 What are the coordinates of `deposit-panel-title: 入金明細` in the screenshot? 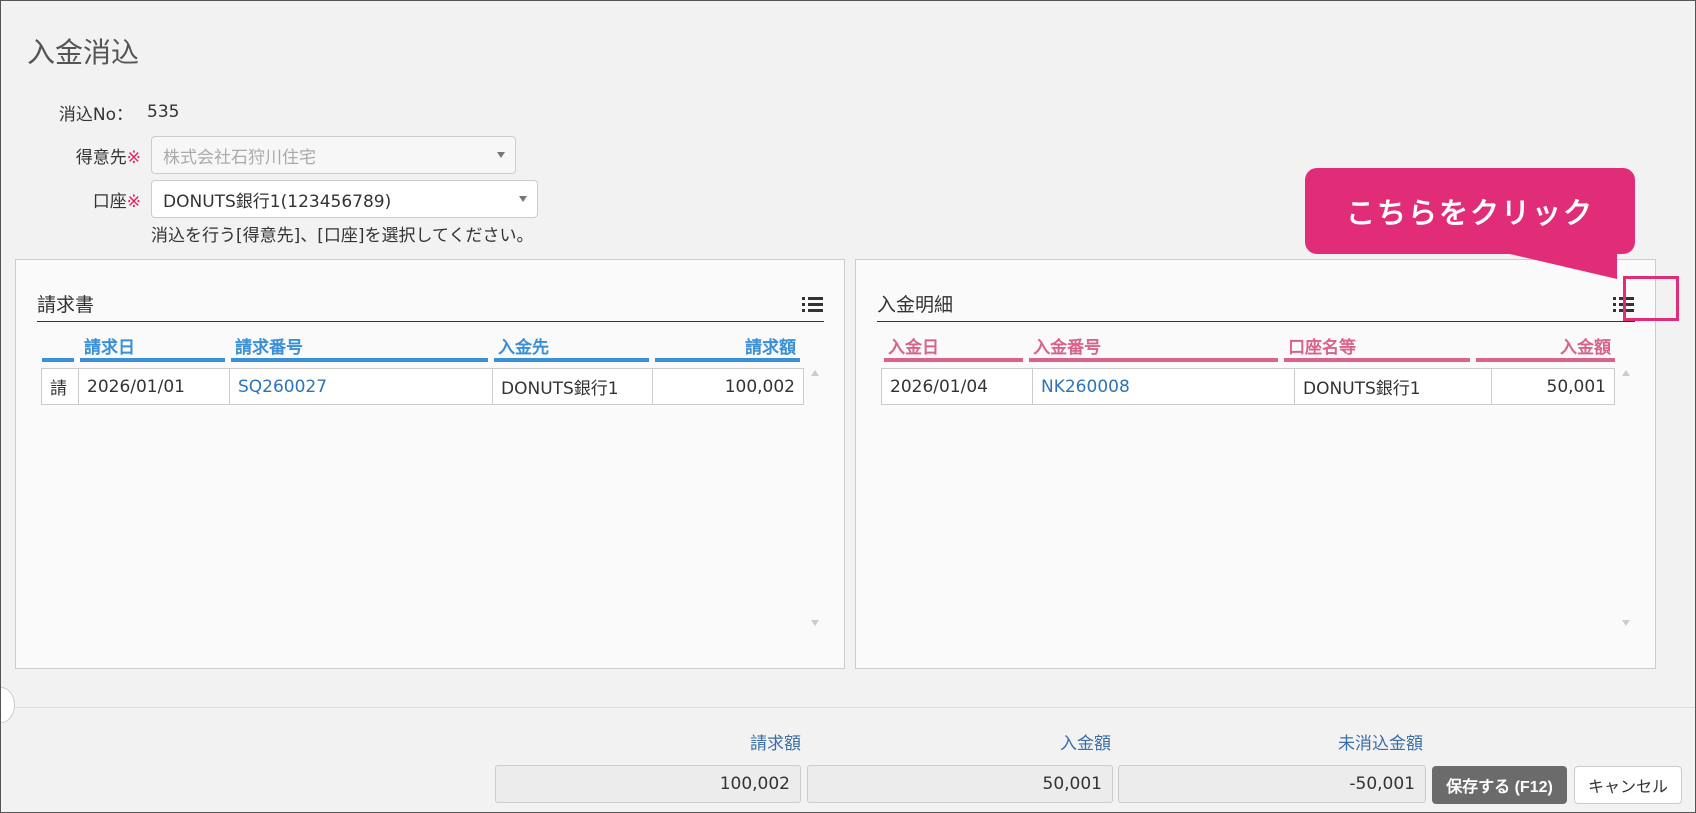 It's located at (915, 305).